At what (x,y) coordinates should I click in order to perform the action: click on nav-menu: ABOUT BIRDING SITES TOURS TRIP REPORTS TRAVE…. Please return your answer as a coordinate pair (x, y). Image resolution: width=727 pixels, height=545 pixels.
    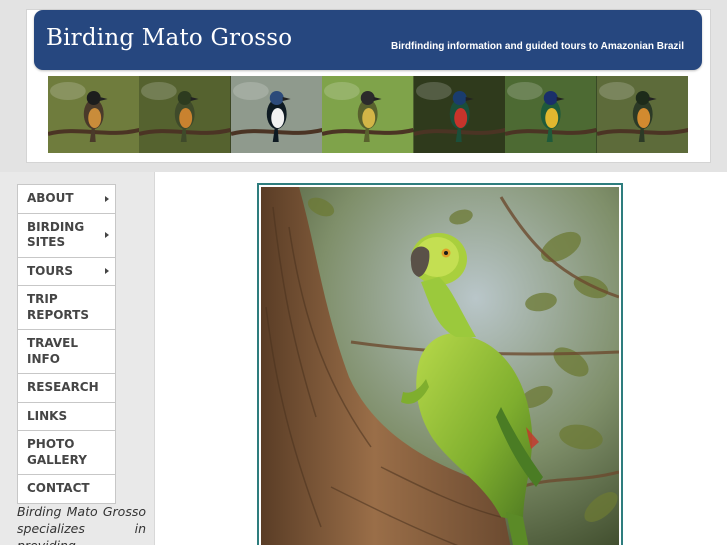
    Looking at the image, I should click on (66, 344).